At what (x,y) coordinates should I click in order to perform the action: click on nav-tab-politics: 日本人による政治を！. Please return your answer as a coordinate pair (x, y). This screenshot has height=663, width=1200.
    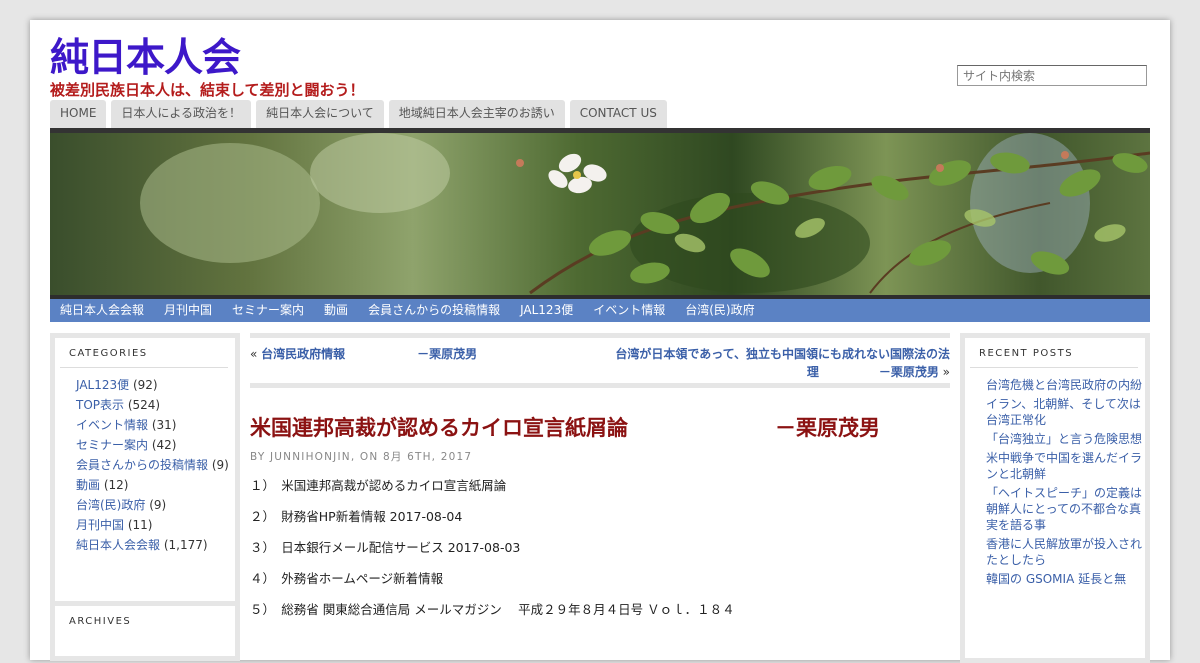
    Looking at the image, I should click on (181, 114).